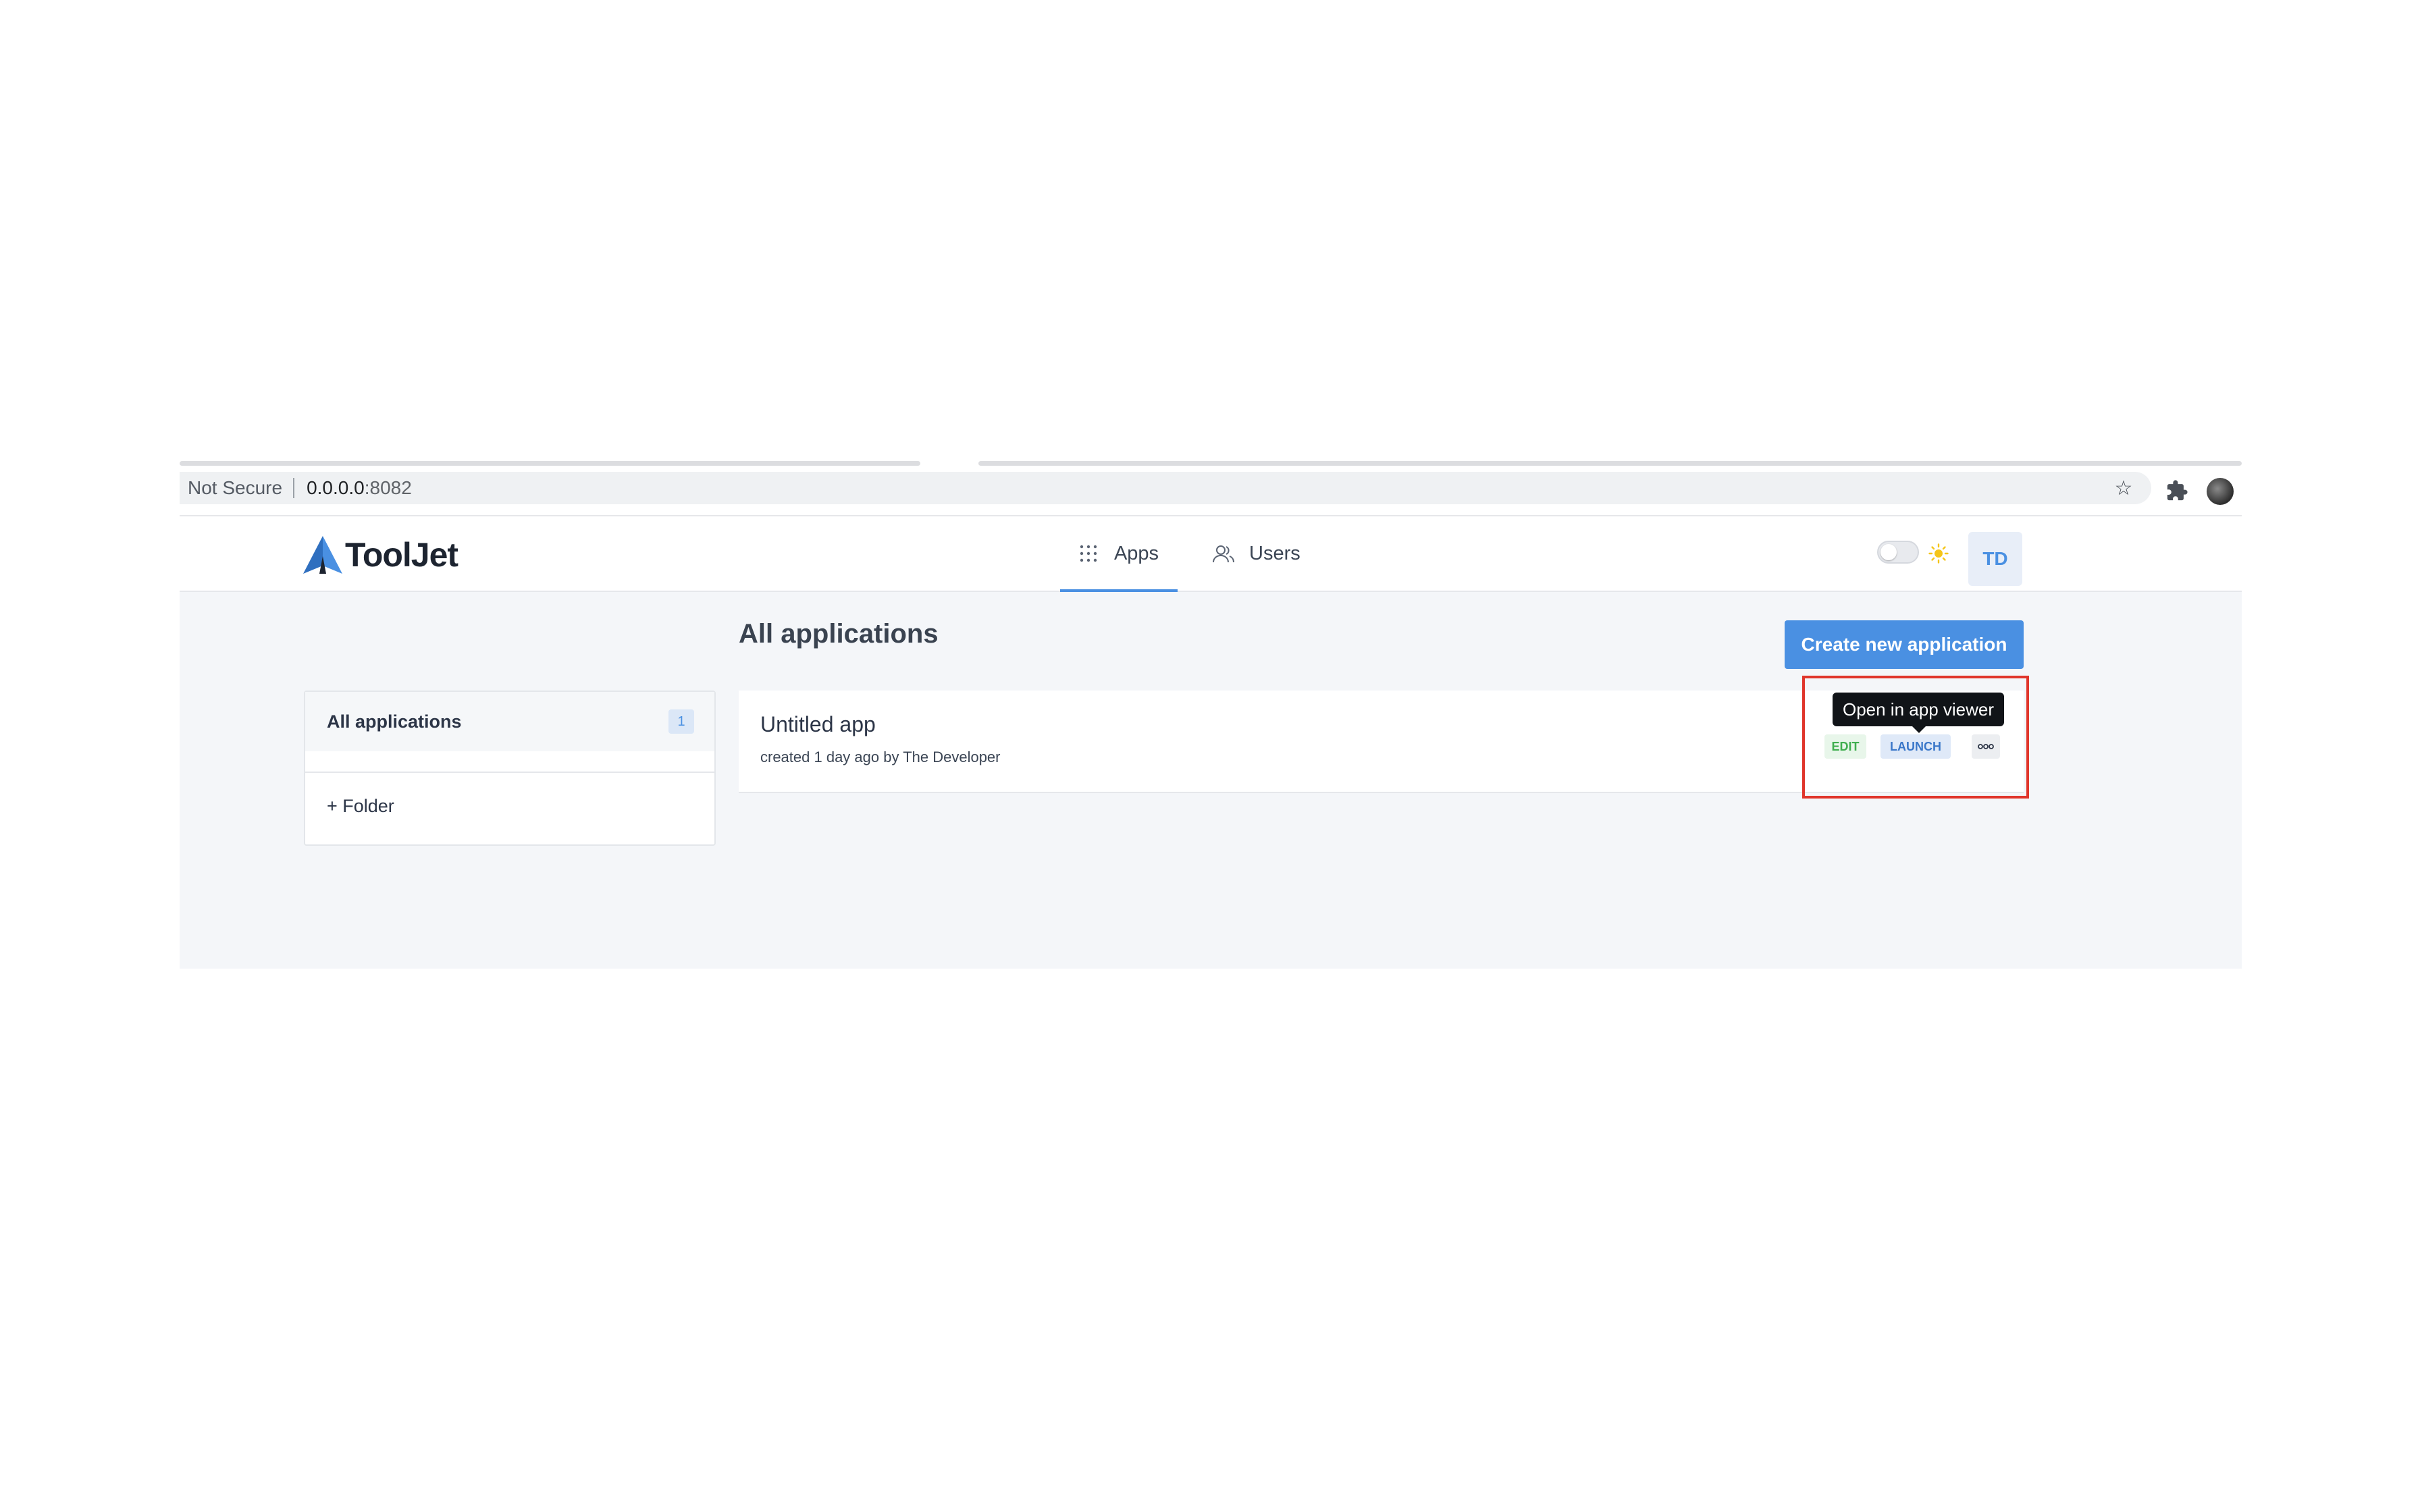 The image size is (2420, 1512). Describe the element at coordinates (1888, 552) in the screenshot. I see `toggle-knob` at that location.